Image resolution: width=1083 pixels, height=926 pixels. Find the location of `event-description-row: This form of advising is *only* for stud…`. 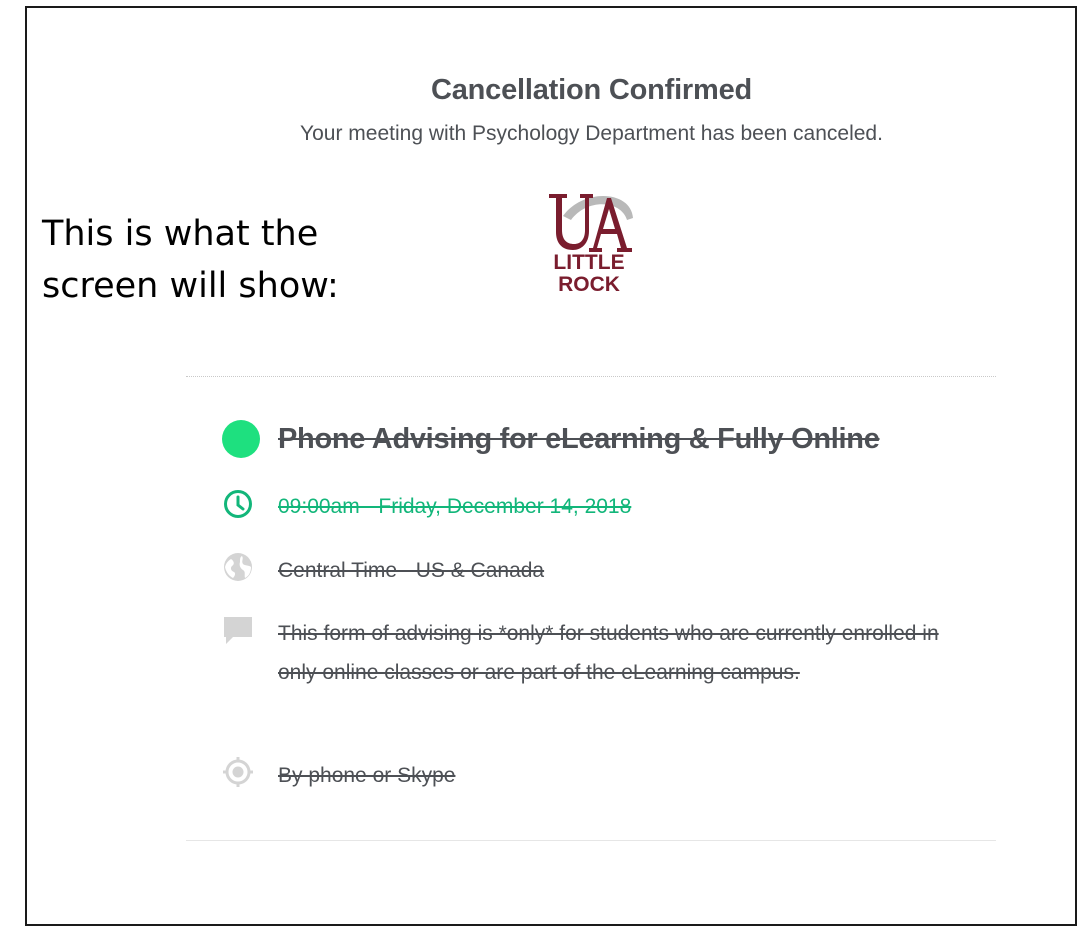

event-description-row: This form of advising is *only* for stud… is located at coordinates (590, 653).